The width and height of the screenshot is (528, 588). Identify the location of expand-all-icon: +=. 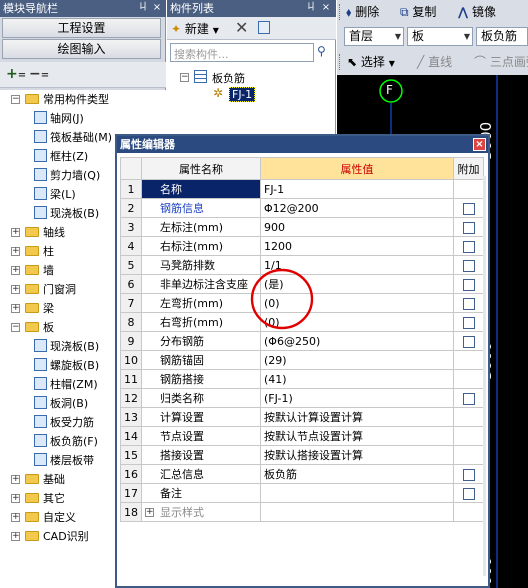
(16, 74).